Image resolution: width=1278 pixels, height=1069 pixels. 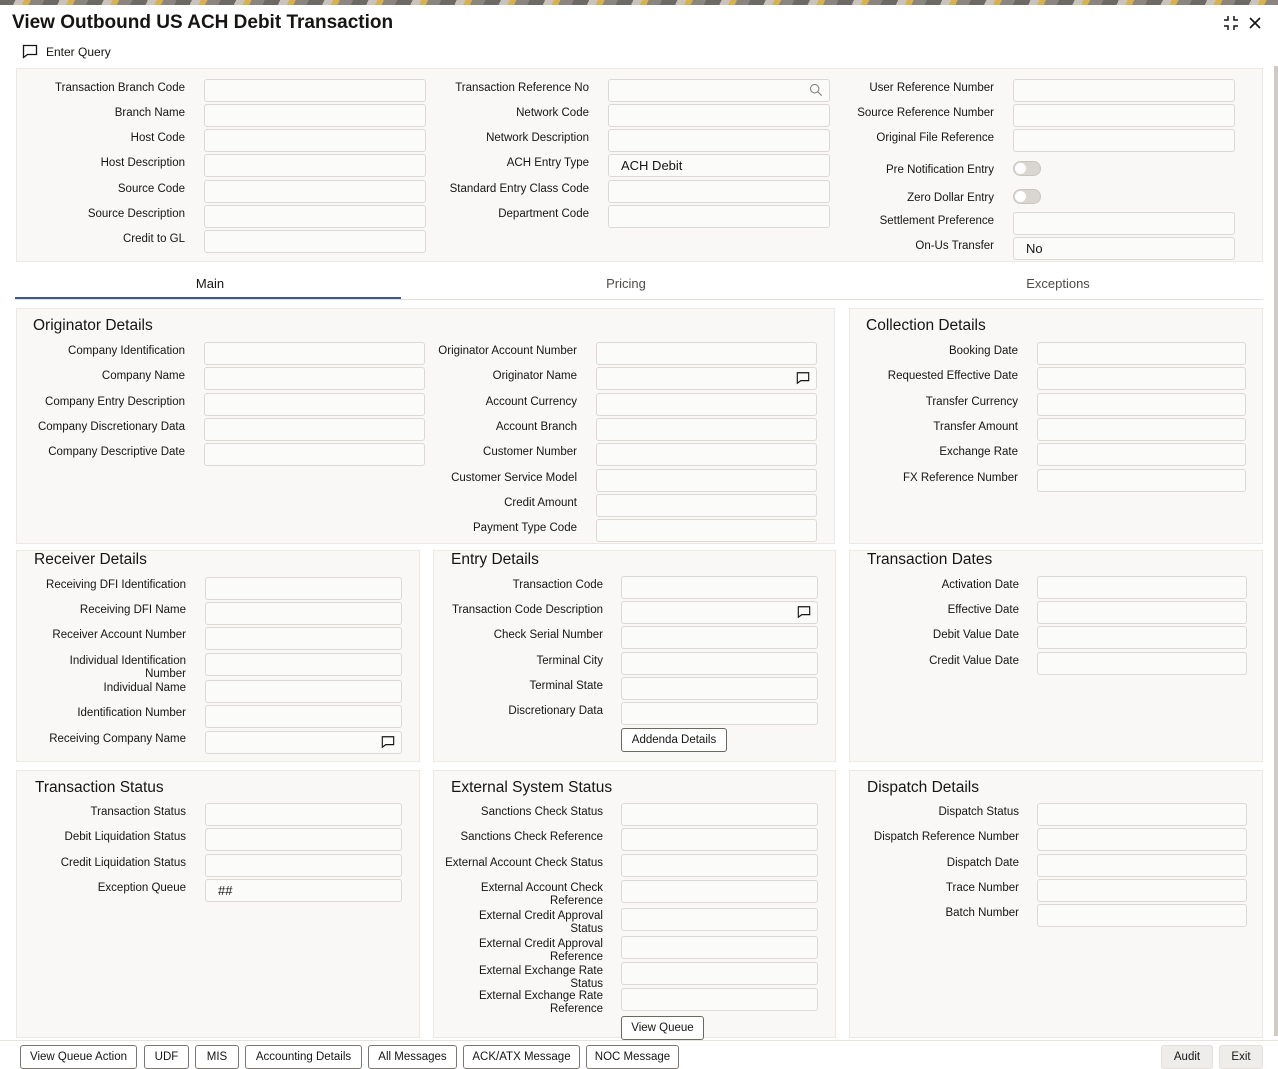 I want to click on sanctions-check-reference-field, so click(x=719, y=839).